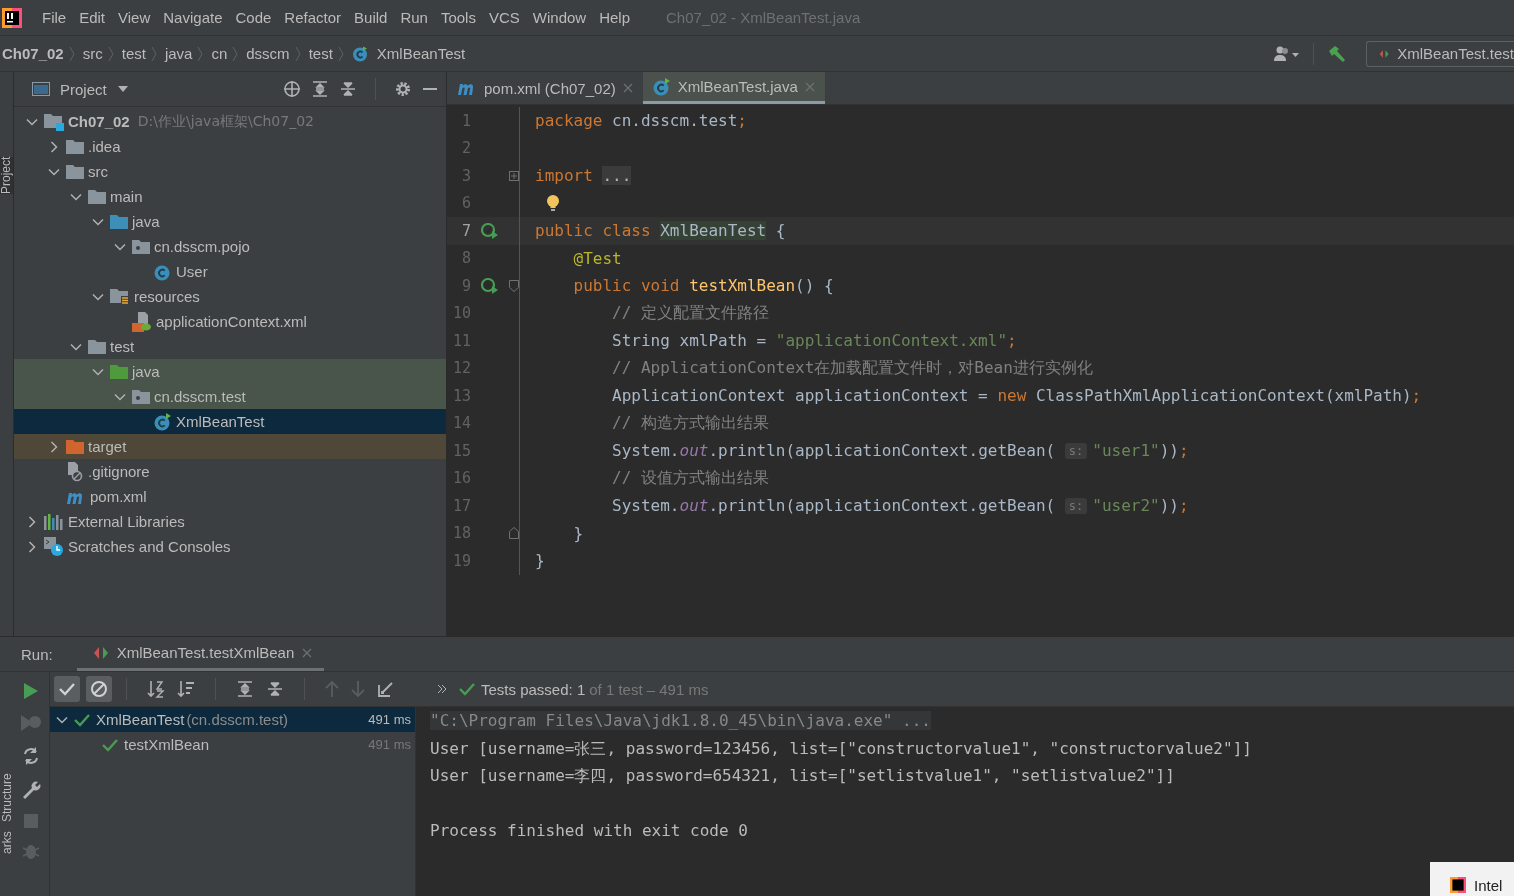 The width and height of the screenshot is (1514, 896). What do you see at coordinates (313, 17) in the screenshot?
I see `menu-item: Refactor` at bounding box center [313, 17].